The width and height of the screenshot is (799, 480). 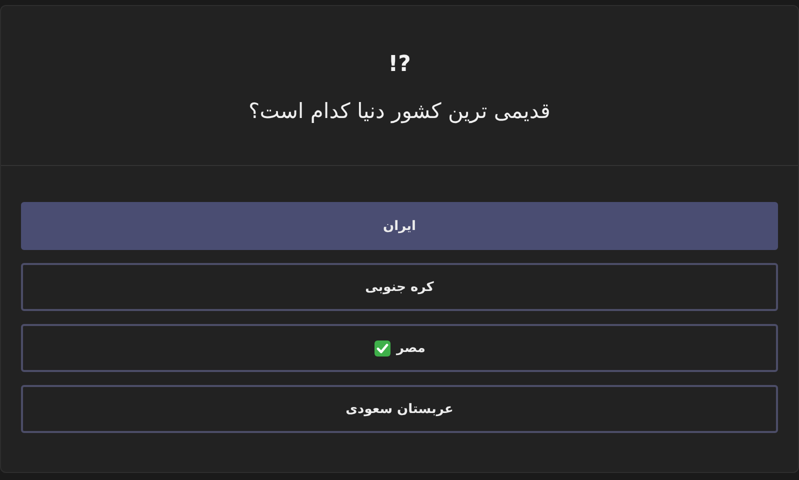 I want to click on answer-option: کره جنوبی, so click(x=399, y=287).